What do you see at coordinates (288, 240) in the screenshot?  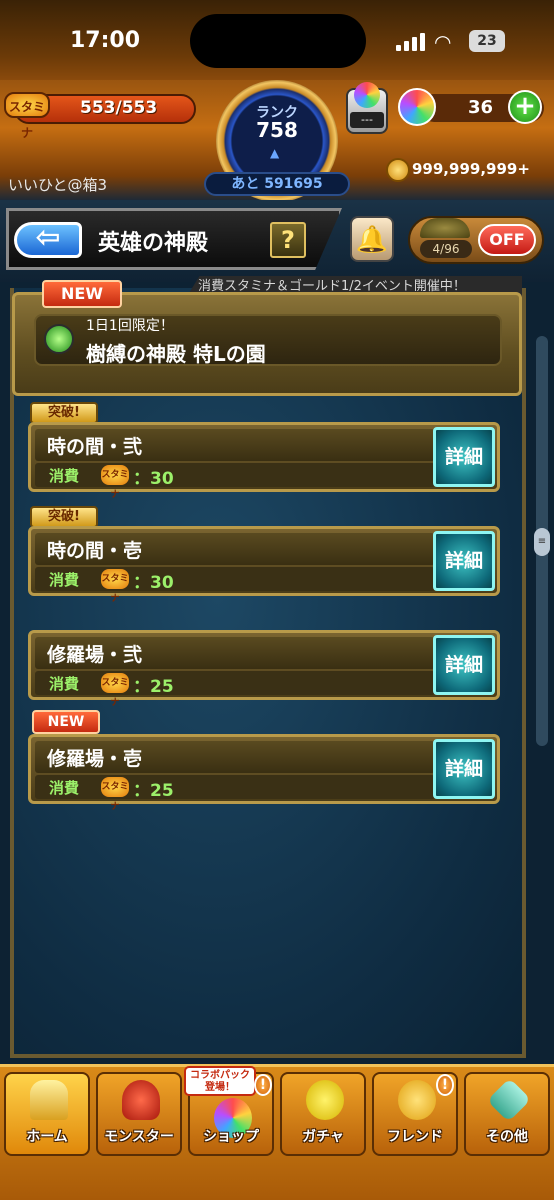 I see `help-button: ?` at bounding box center [288, 240].